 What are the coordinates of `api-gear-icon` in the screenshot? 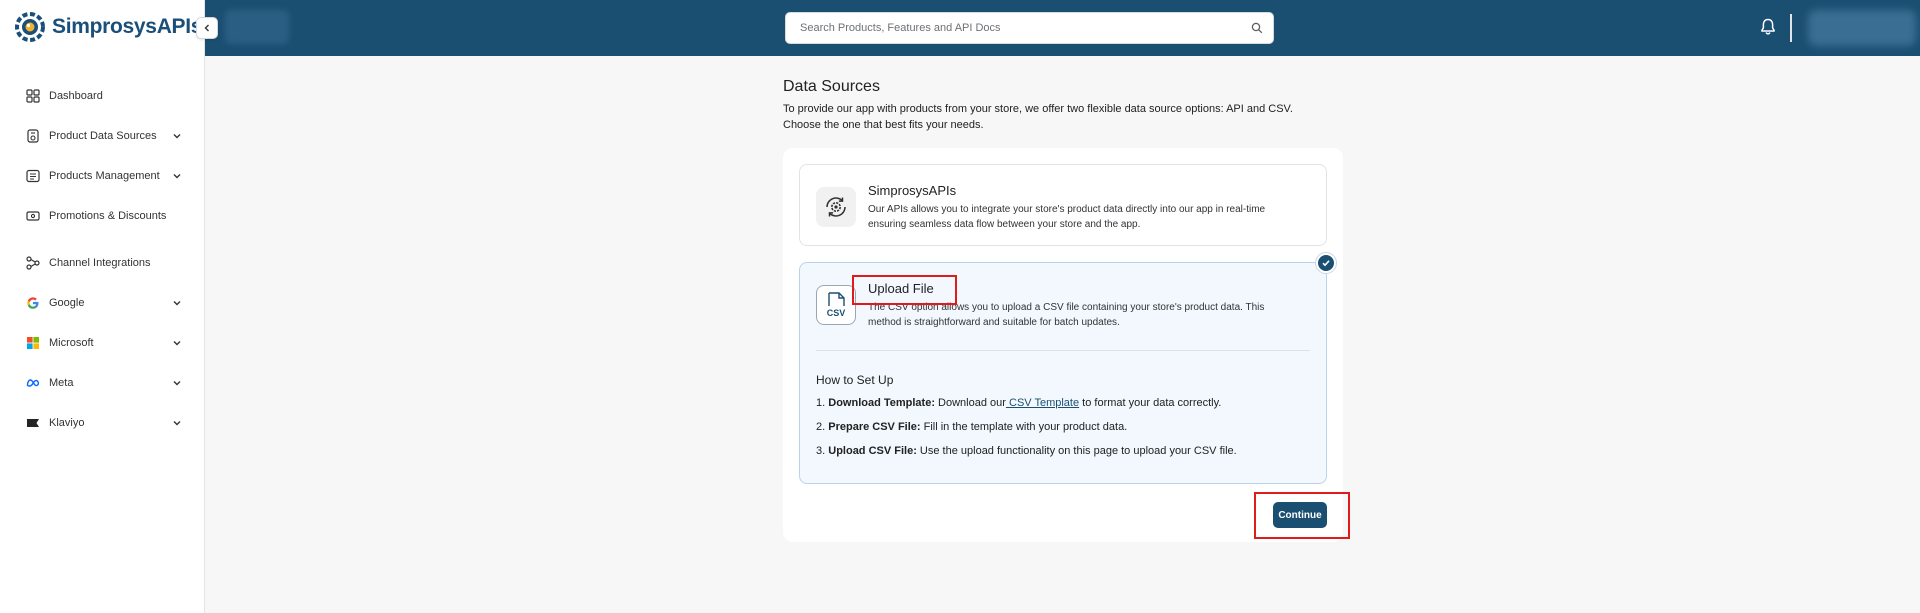 It's located at (836, 207).